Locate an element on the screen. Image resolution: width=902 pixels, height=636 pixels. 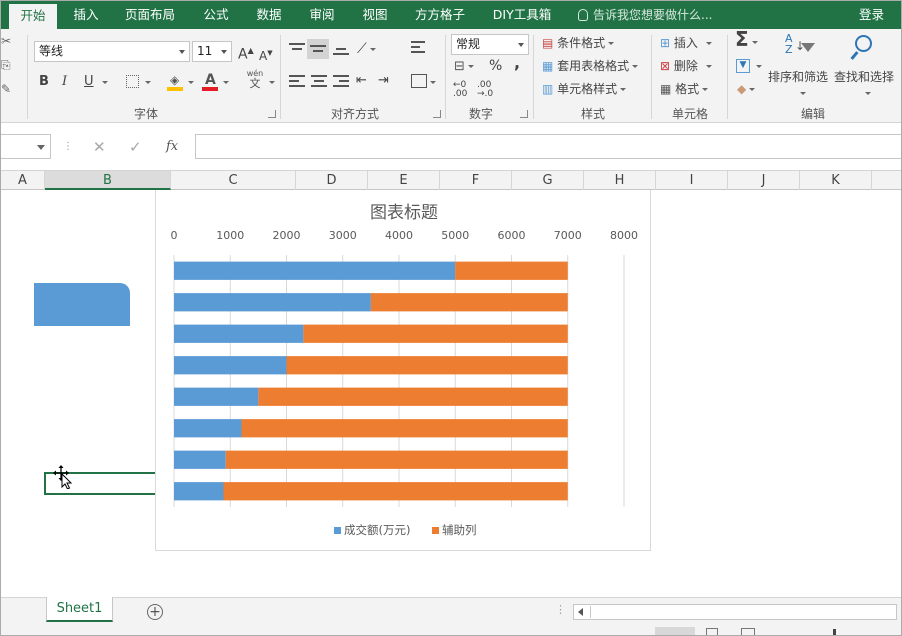
find-select-dropdown is located at coordinates (866, 93).